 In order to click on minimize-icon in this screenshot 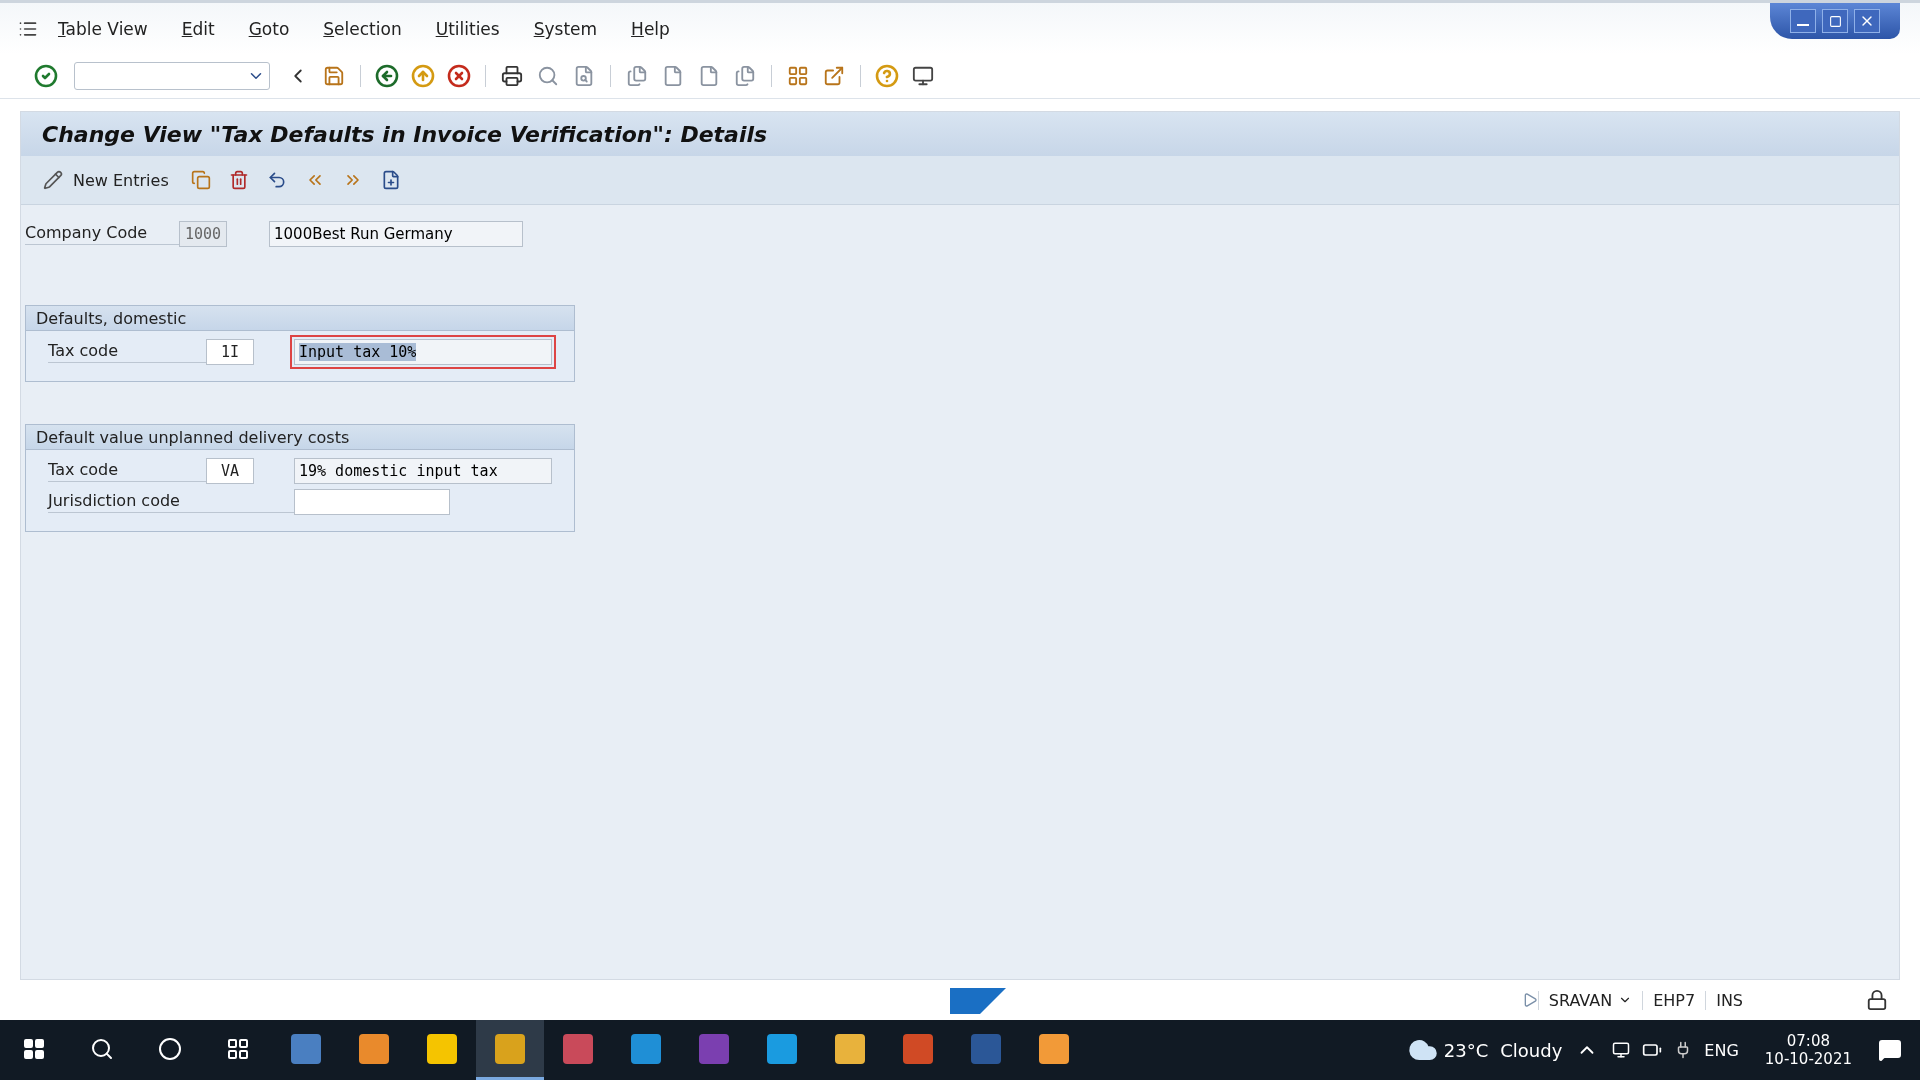, I will do `click(1803, 25)`.